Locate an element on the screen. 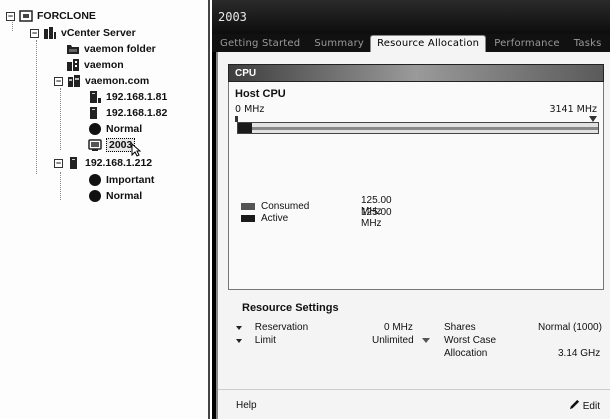 The image size is (610, 419). shares-value: Normal (1000) is located at coordinates (570, 327).